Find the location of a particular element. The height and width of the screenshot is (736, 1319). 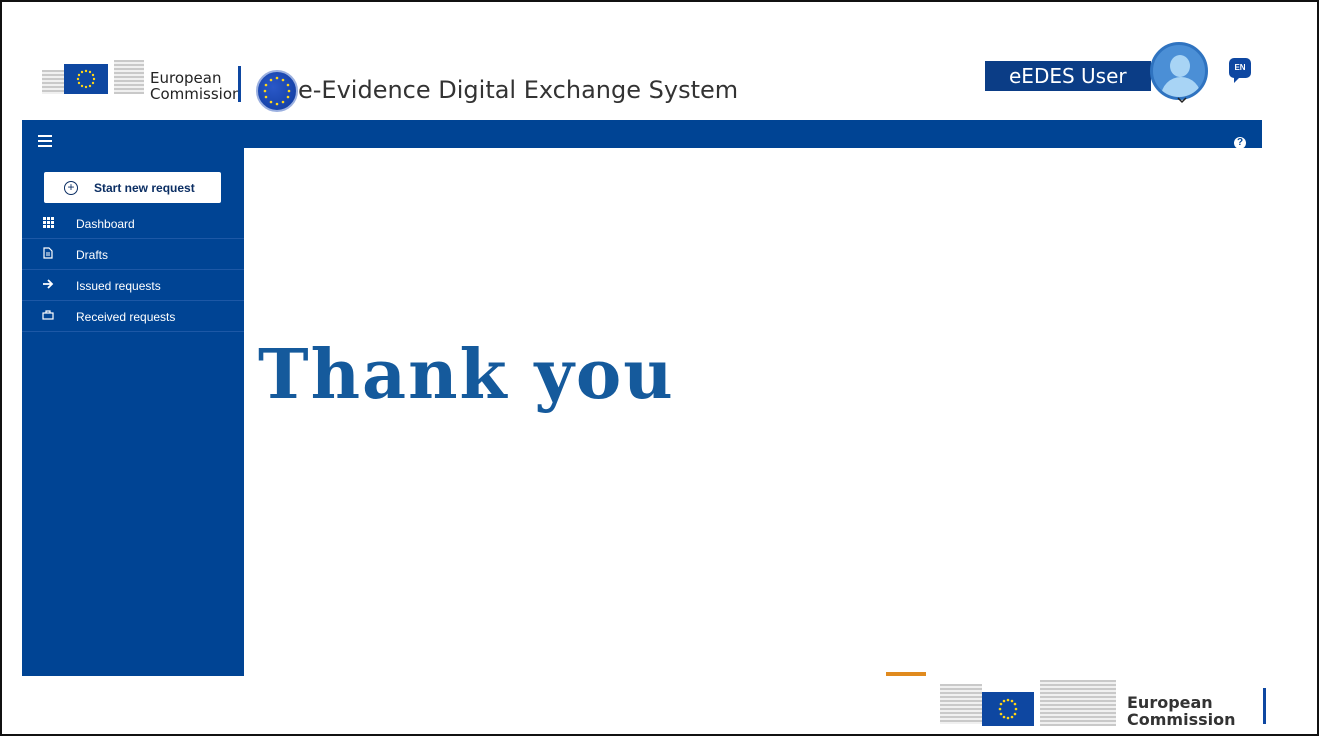

user-name-label: eEDES User is located at coordinates (1068, 76).